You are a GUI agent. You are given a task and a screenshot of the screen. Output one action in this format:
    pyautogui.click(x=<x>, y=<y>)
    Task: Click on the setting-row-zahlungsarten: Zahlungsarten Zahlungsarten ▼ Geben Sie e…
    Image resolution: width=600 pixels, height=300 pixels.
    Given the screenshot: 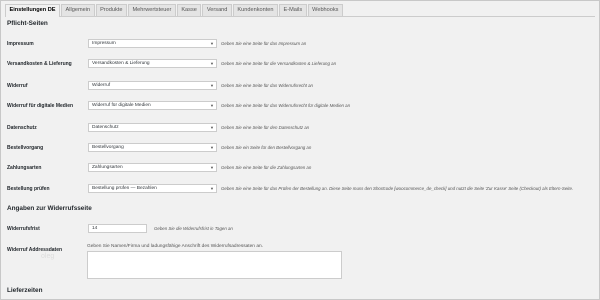 What is the action you would take?
    pyautogui.click(x=302, y=169)
    